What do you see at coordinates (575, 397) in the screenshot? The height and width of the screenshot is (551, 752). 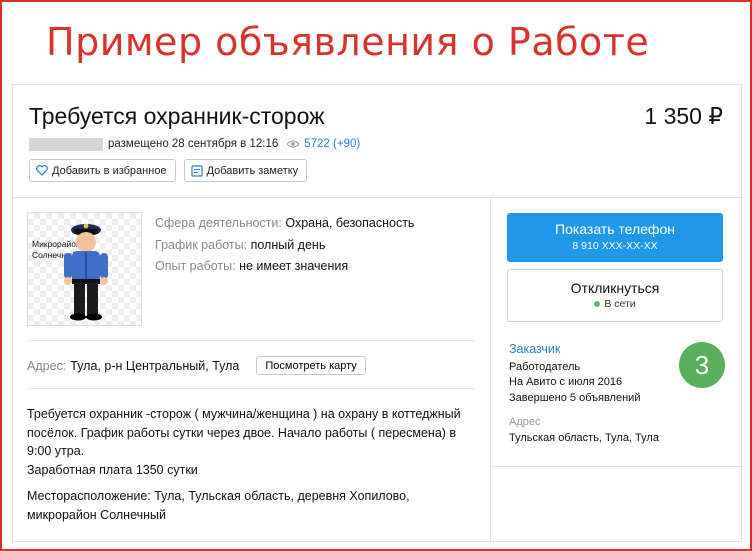 I see `seller-completed: Завершено 5 объявлений` at bounding box center [575, 397].